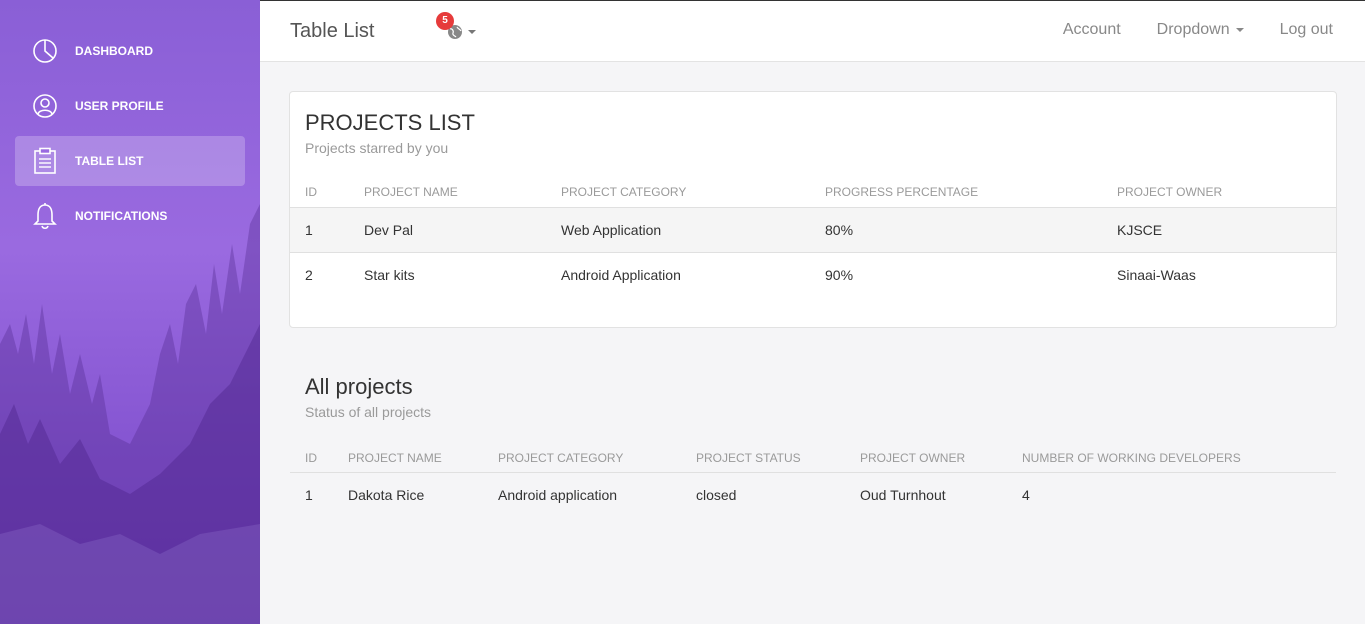 The width and height of the screenshot is (1365, 624). What do you see at coordinates (109, 161) in the screenshot?
I see `sidebar-item-label: TABLE LIST` at bounding box center [109, 161].